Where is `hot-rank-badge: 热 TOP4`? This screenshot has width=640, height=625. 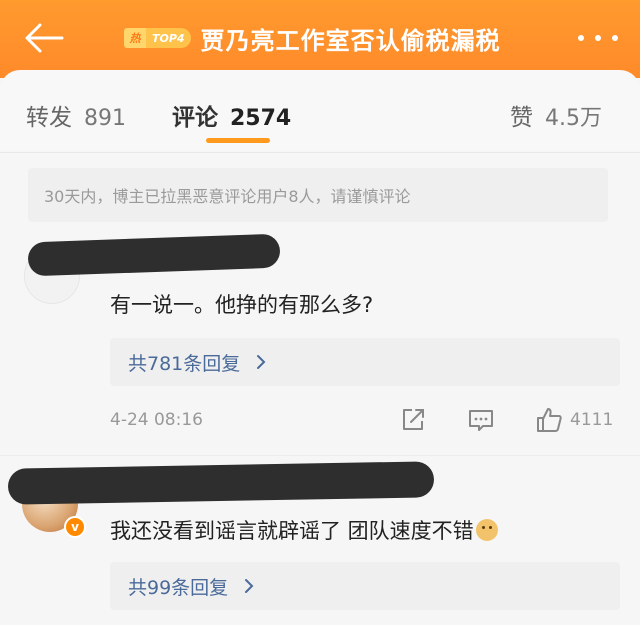
hot-rank-badge: 热 TOP4 is located at coordinates (157, 38).